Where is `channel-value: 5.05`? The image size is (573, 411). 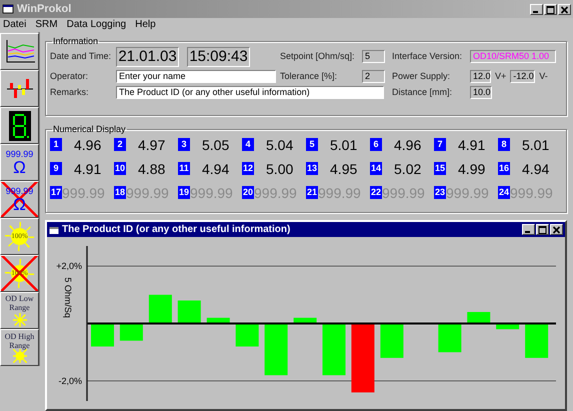 channel-value: 5.05 is located at coordinates (216, 145).